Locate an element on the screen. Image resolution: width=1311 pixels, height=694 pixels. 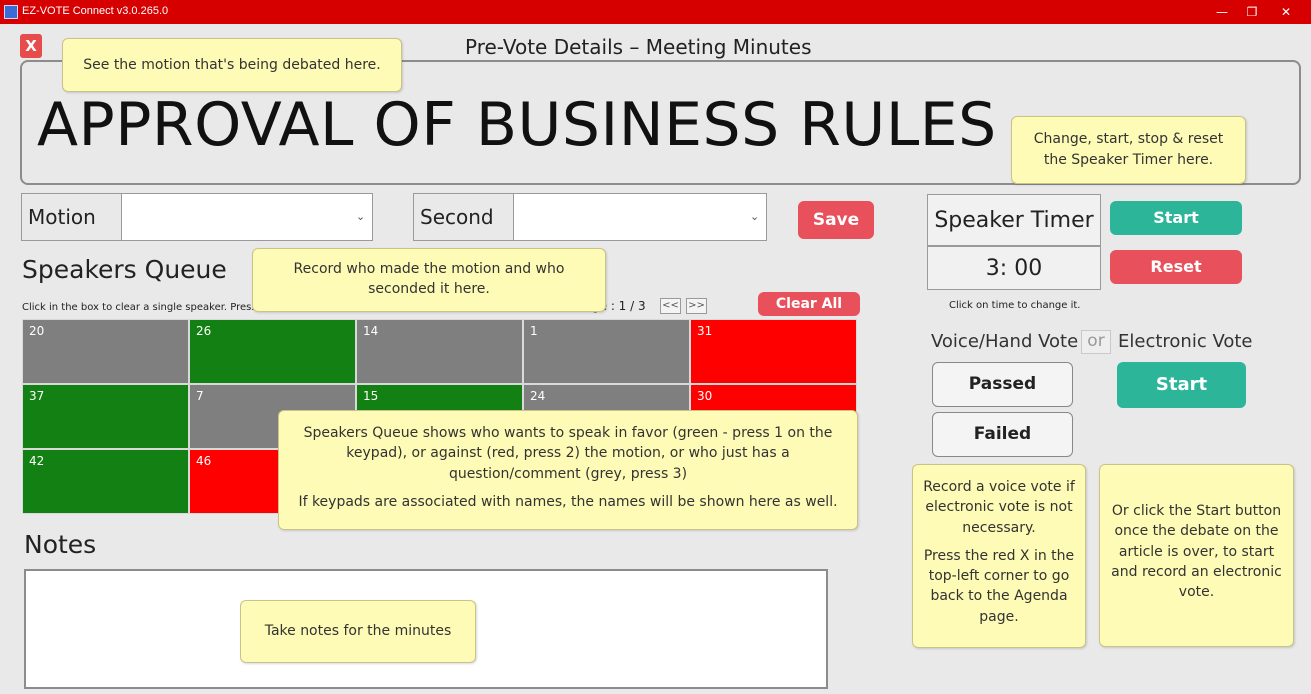
clear-all-button: Clear All is located at coordinates (809, 304).